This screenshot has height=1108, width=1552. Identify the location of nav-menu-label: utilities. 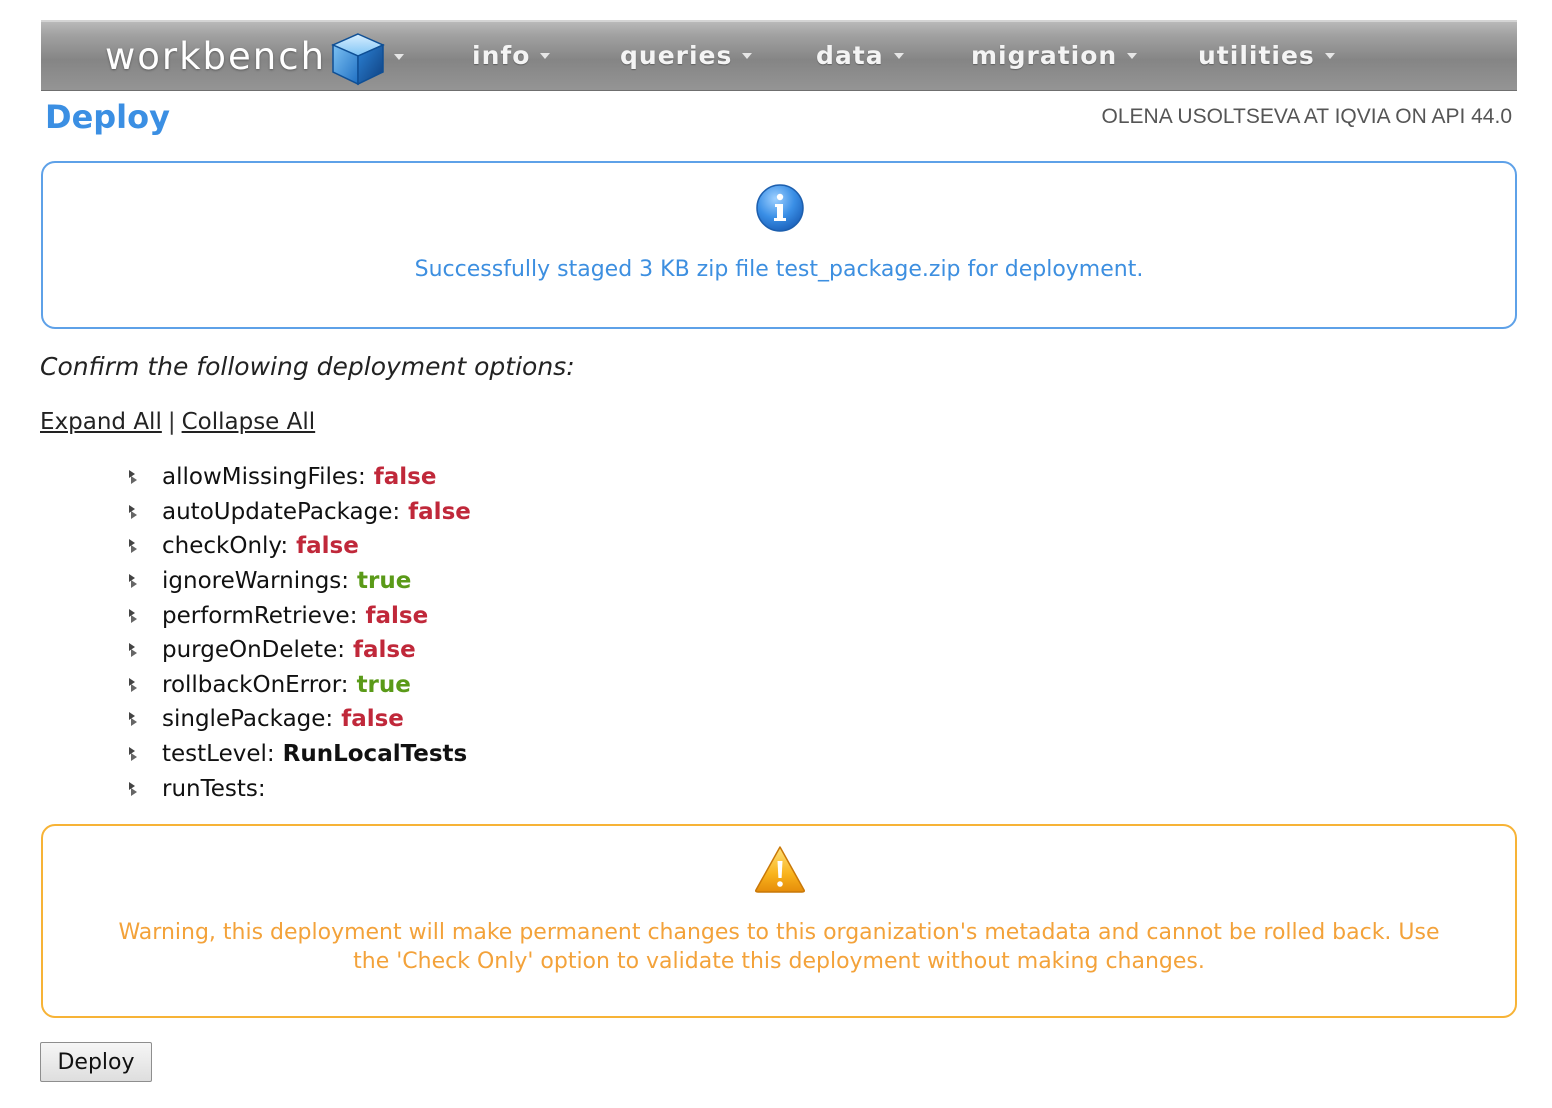
(1256, 55).